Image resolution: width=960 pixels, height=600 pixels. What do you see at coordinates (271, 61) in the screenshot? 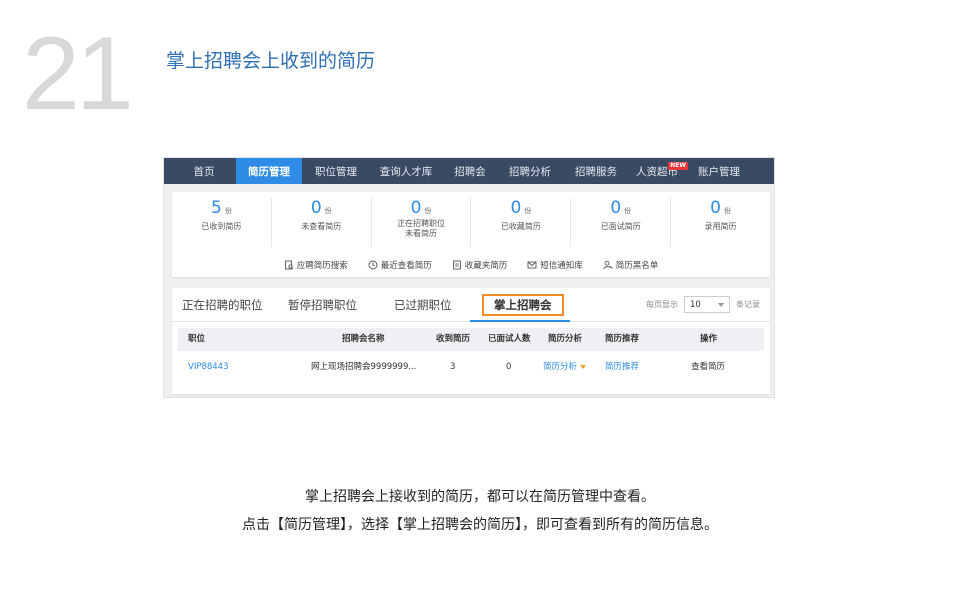
I see `slide-title: 掌上招聘会上收到的简历` at bounding box center [271, 61].